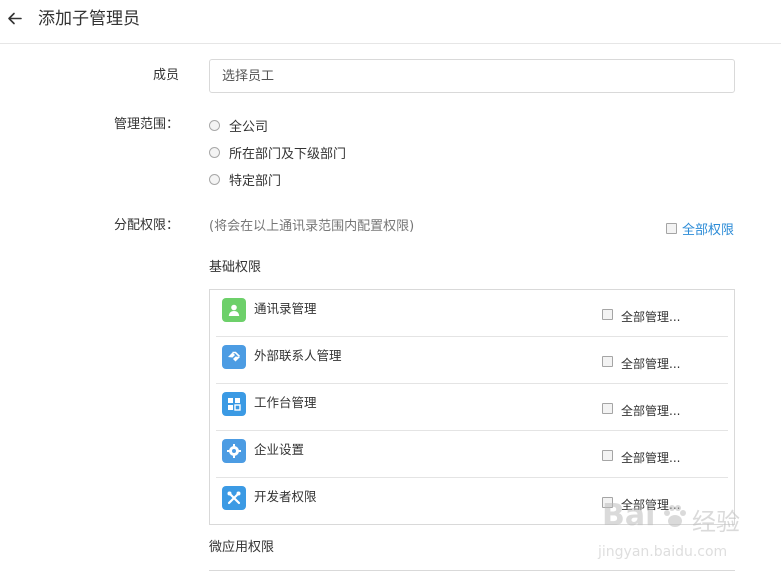  What do you see at coordinates (89, 19) in the screenshot?
I see `page-title: 添加子管理员` at bounding box center [89, 19].